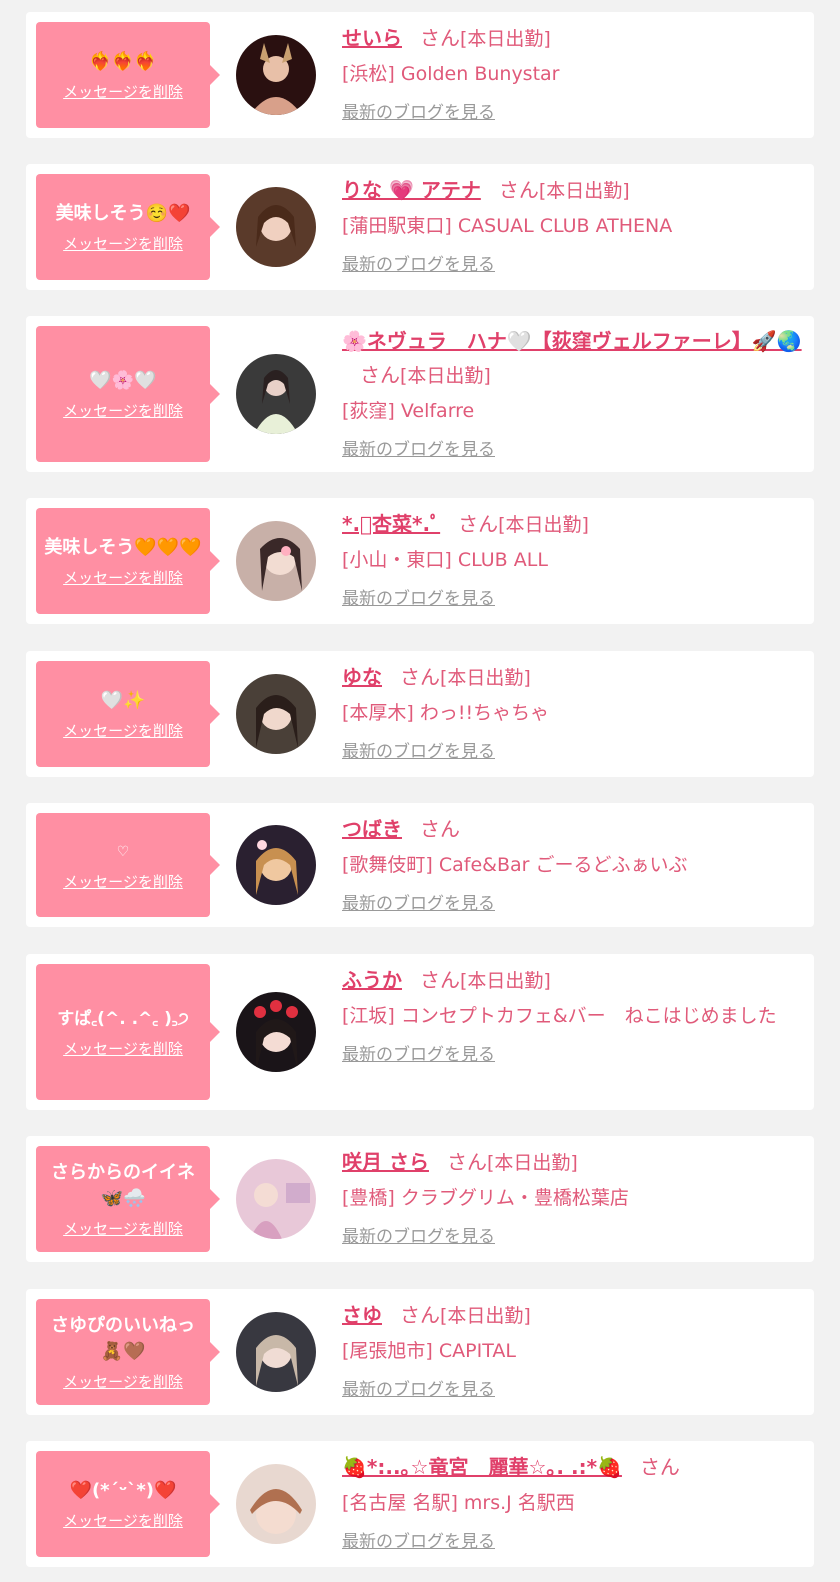 The width and height of the screenshot is (840, 1582). I want to click on message-text: さゆぴのいいねっ🧸🤎, so click(123, 1338).